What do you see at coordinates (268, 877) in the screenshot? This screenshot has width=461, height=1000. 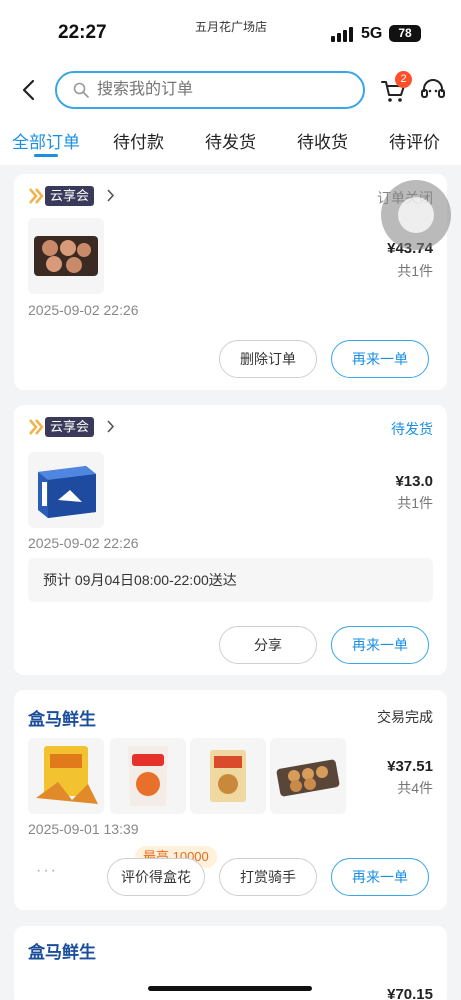 I see `tip-rider-button: 打赏骑手` at bounding box center [268, 877].